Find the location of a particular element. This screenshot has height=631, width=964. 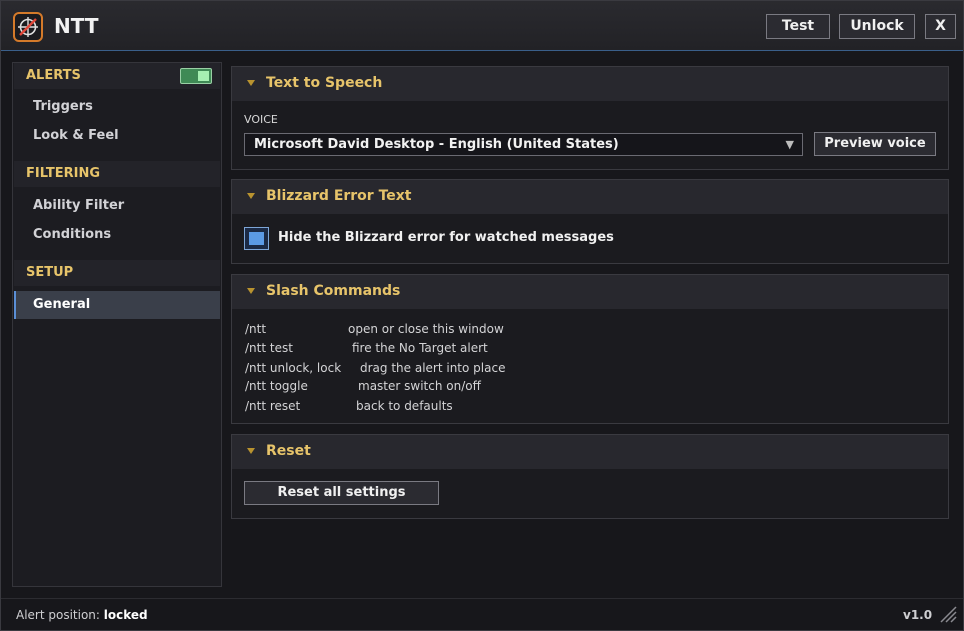

toggle-knob is located at coordinates (203, 76).